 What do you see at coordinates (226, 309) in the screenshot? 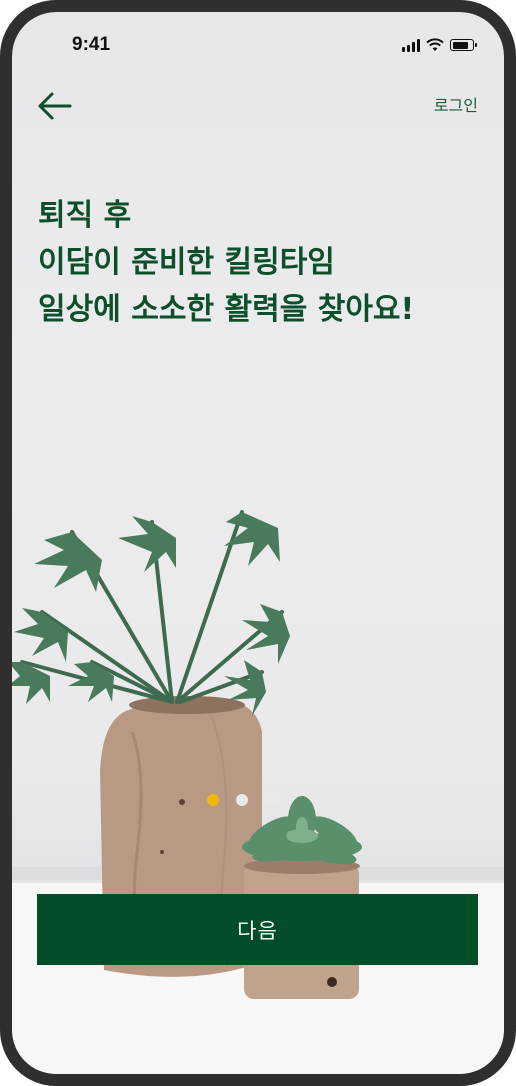
I see `headline-line-3: 일상에 소소한 활력을 찾아요!` at bounding box center [226, 309].